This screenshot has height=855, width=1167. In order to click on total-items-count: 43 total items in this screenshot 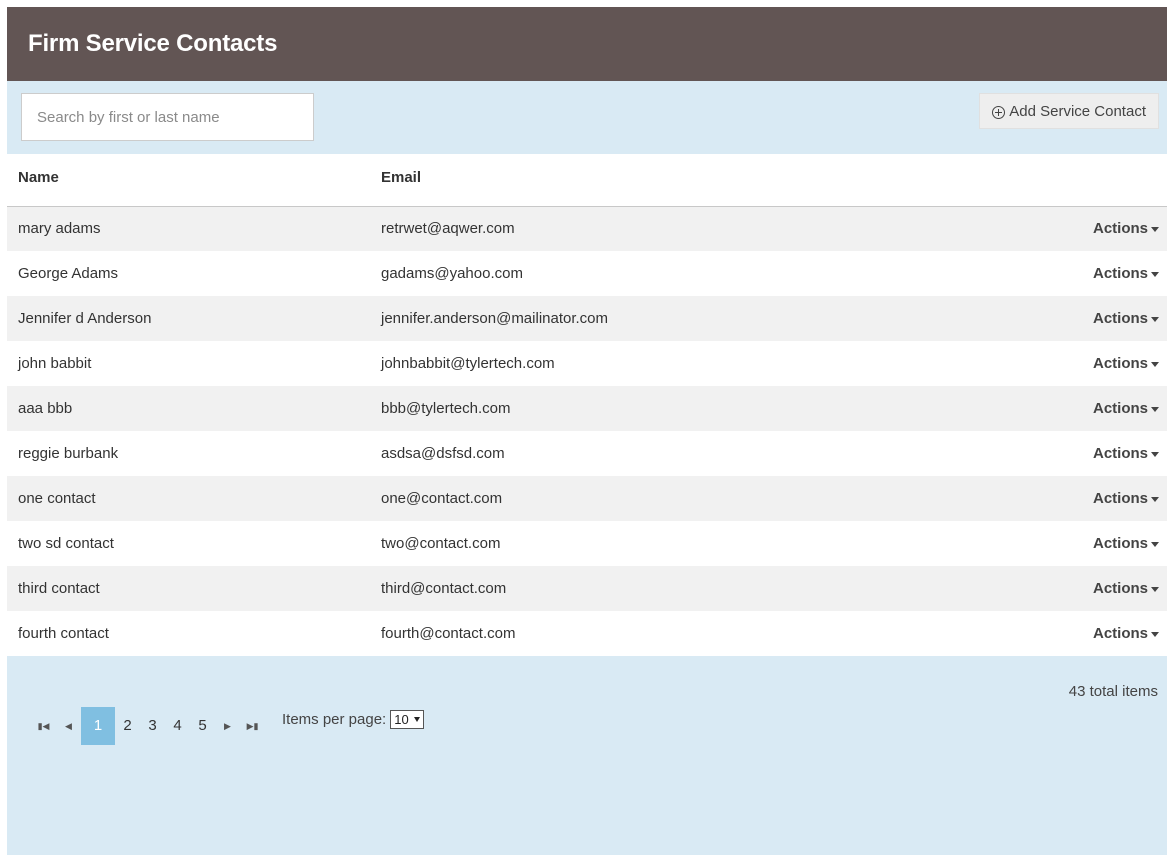, I will do `click(1113, 691)`.